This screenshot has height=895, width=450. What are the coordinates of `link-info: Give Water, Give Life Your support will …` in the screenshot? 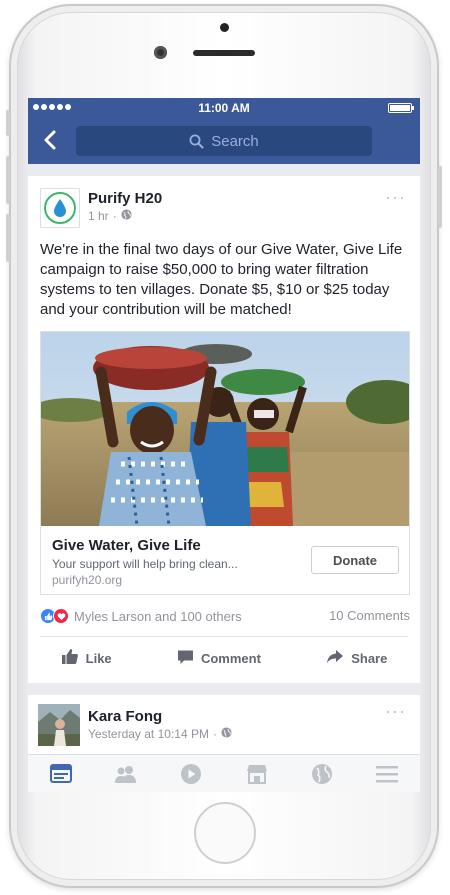 It's located at (225, 560).